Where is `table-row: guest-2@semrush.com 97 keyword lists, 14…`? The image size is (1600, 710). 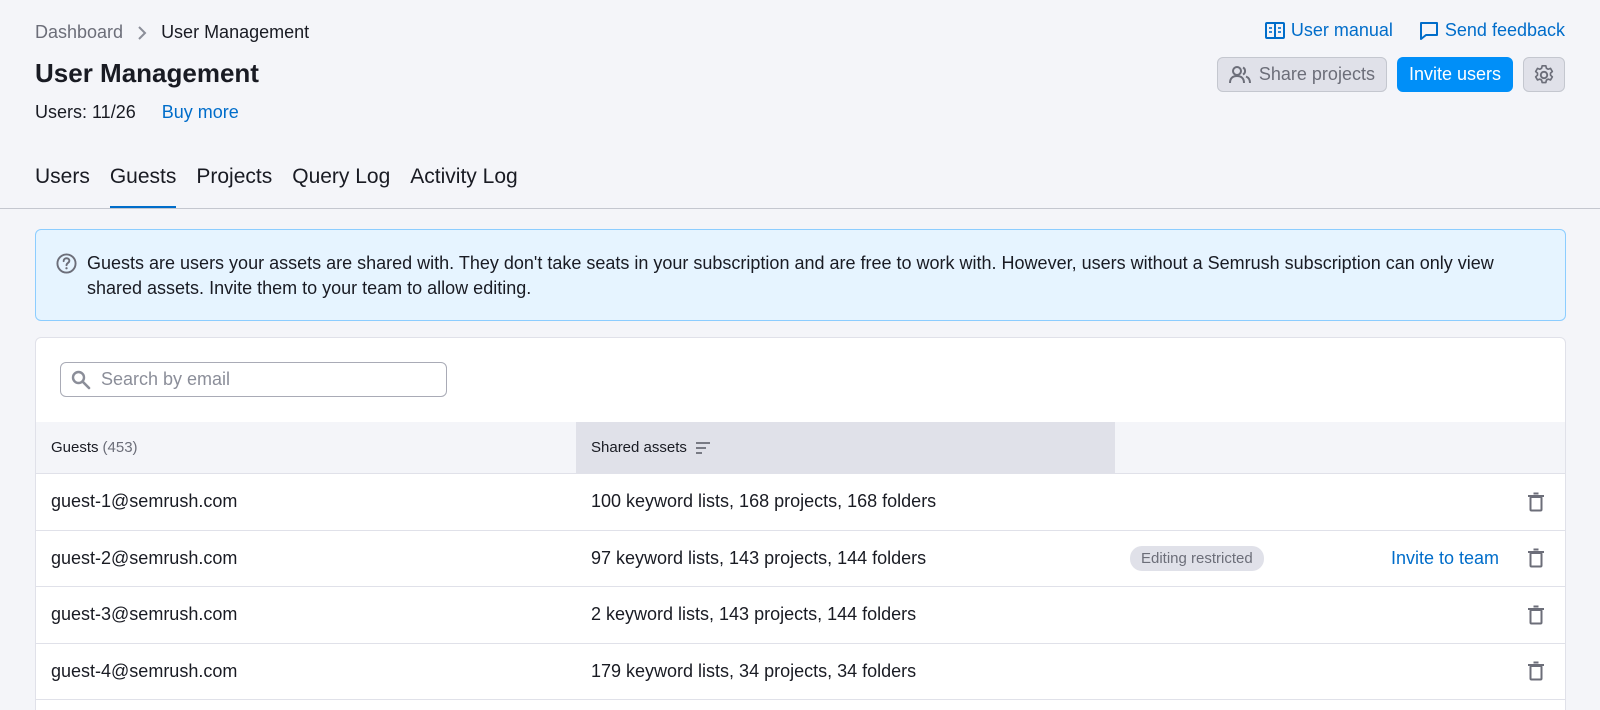
table-row: guest-2@semrush.com 97 keyword lists, 14… is located at coordinates (800, 559).